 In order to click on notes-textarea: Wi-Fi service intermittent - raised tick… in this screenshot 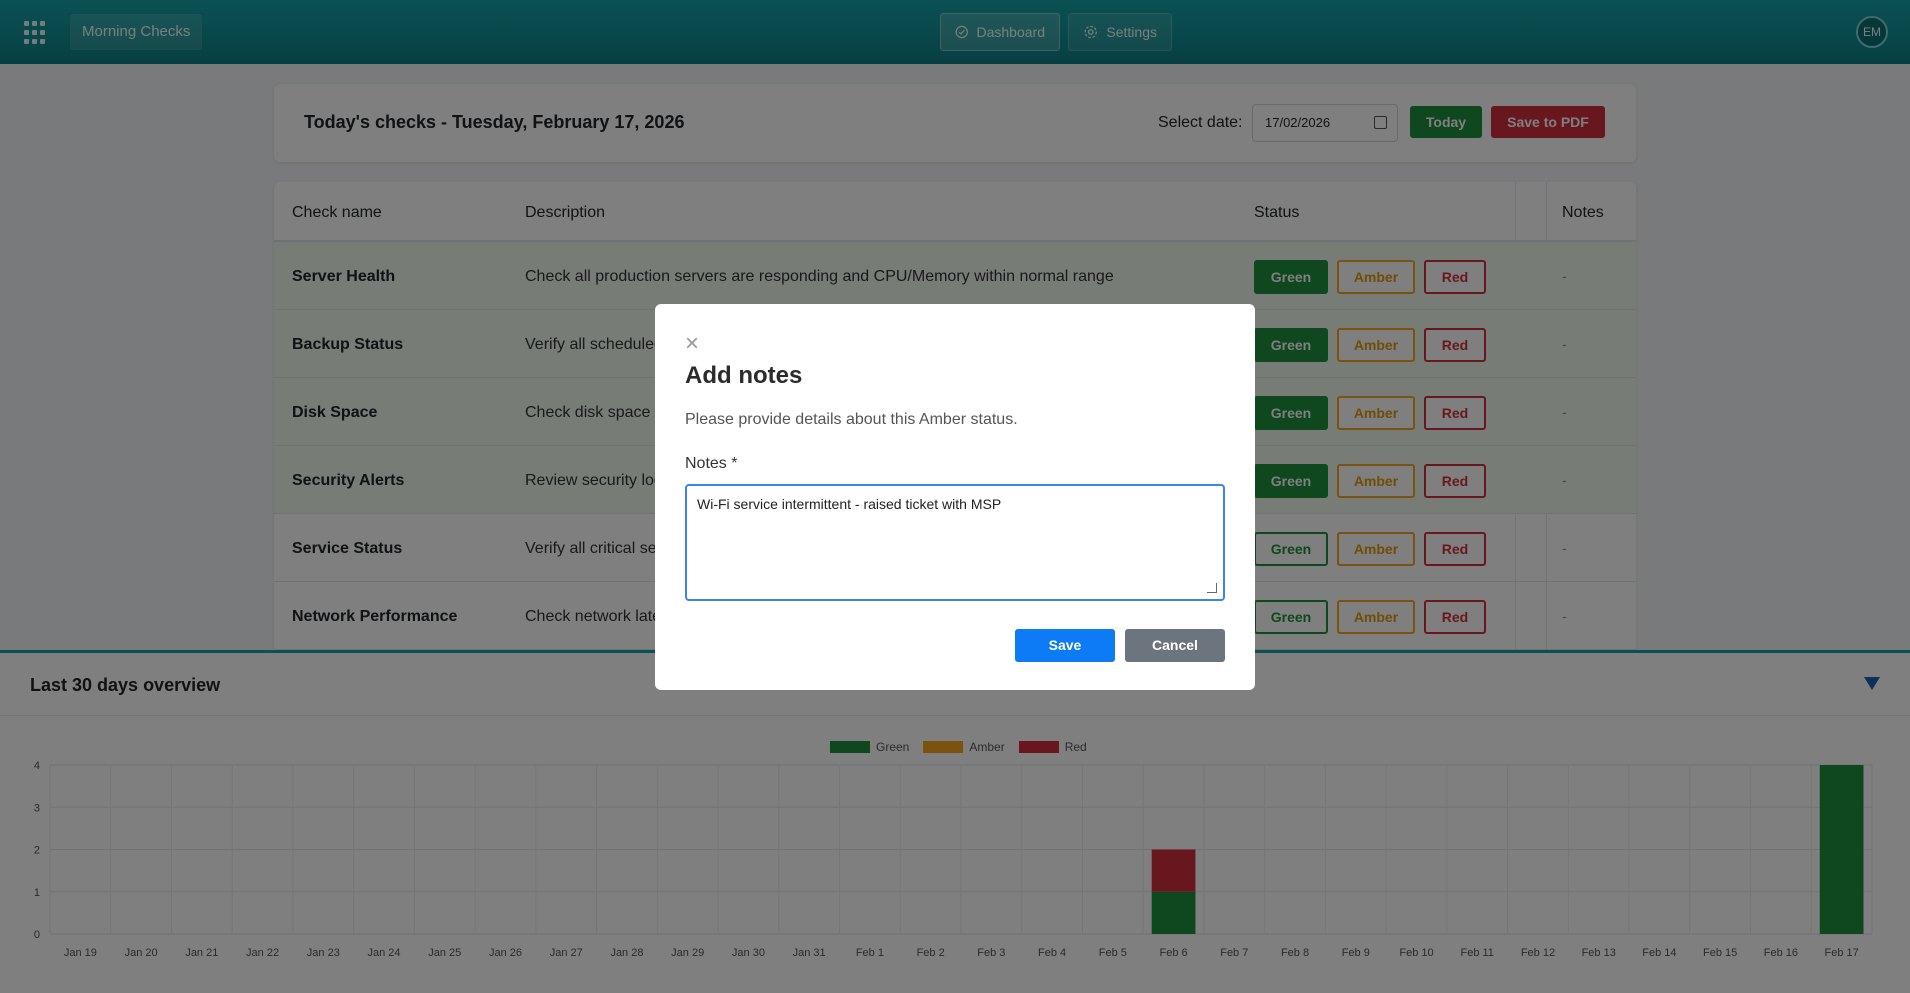, I will do `click(955, 542)`.